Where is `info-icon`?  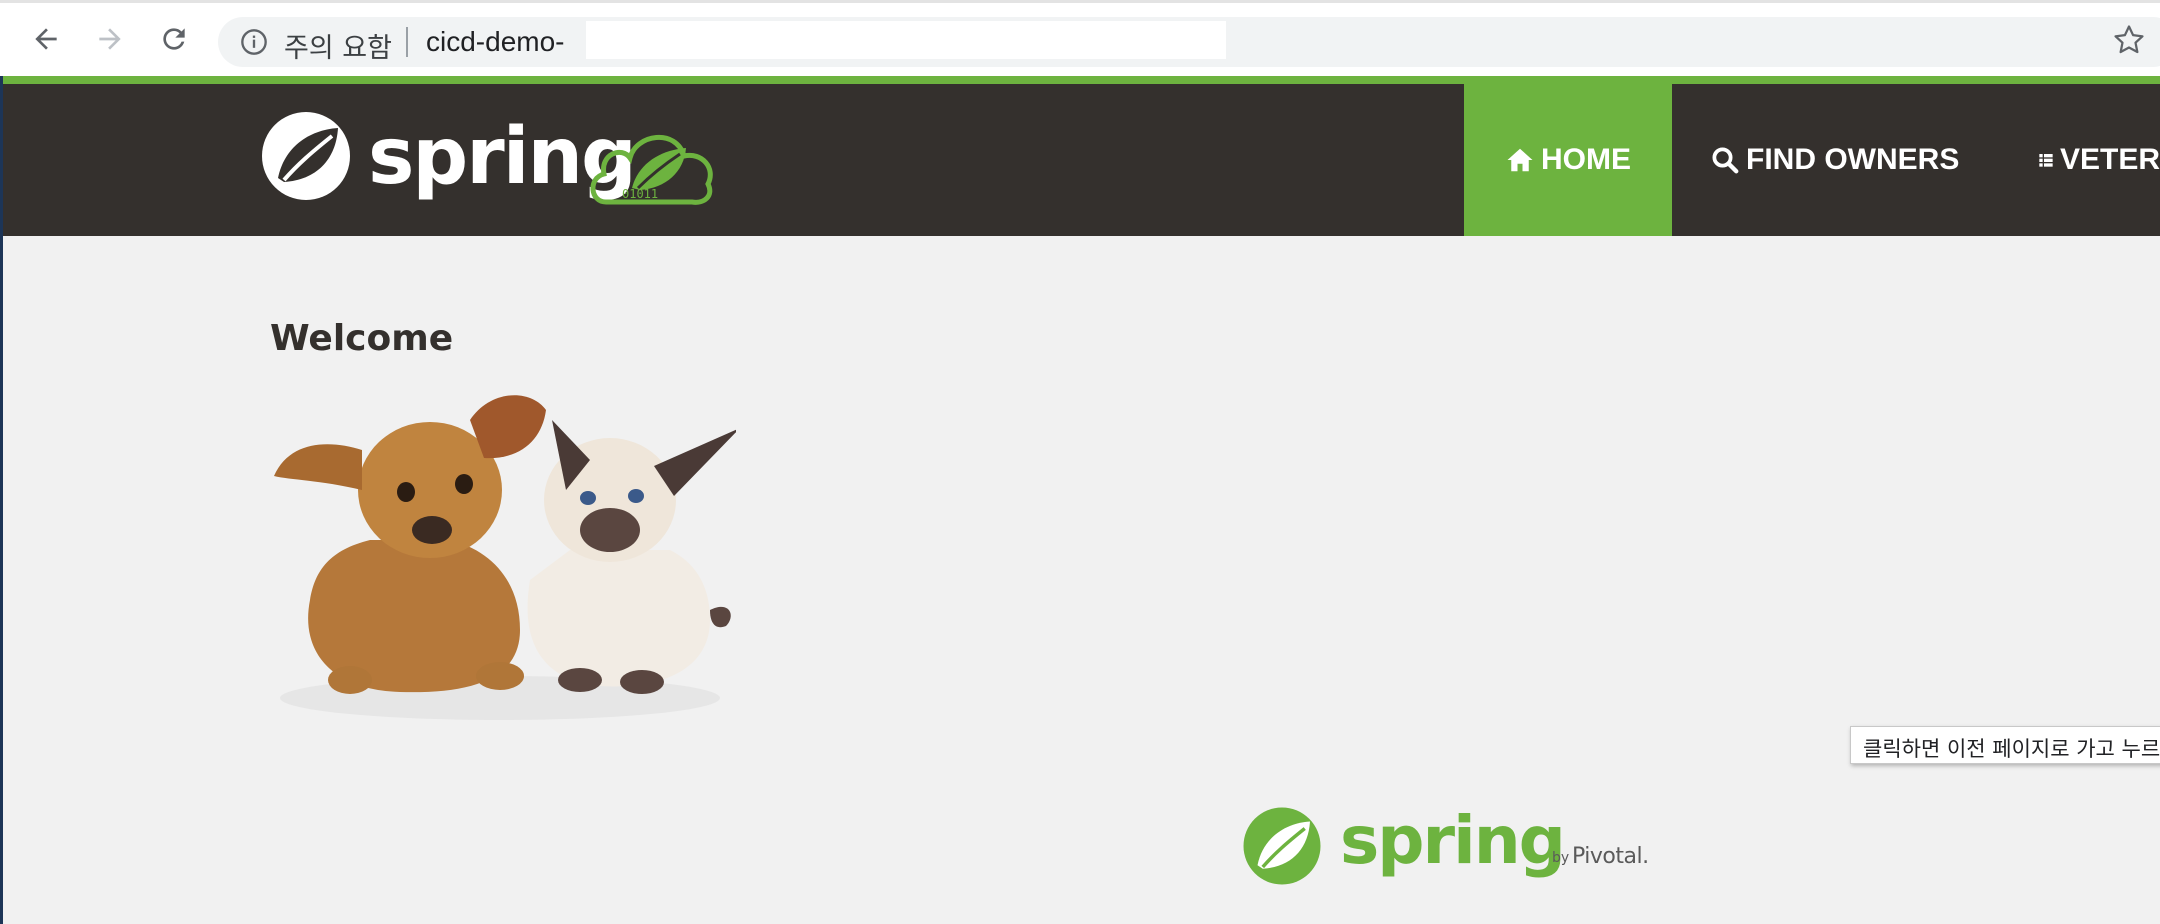 info-icon is located at coordinates (254, 42).